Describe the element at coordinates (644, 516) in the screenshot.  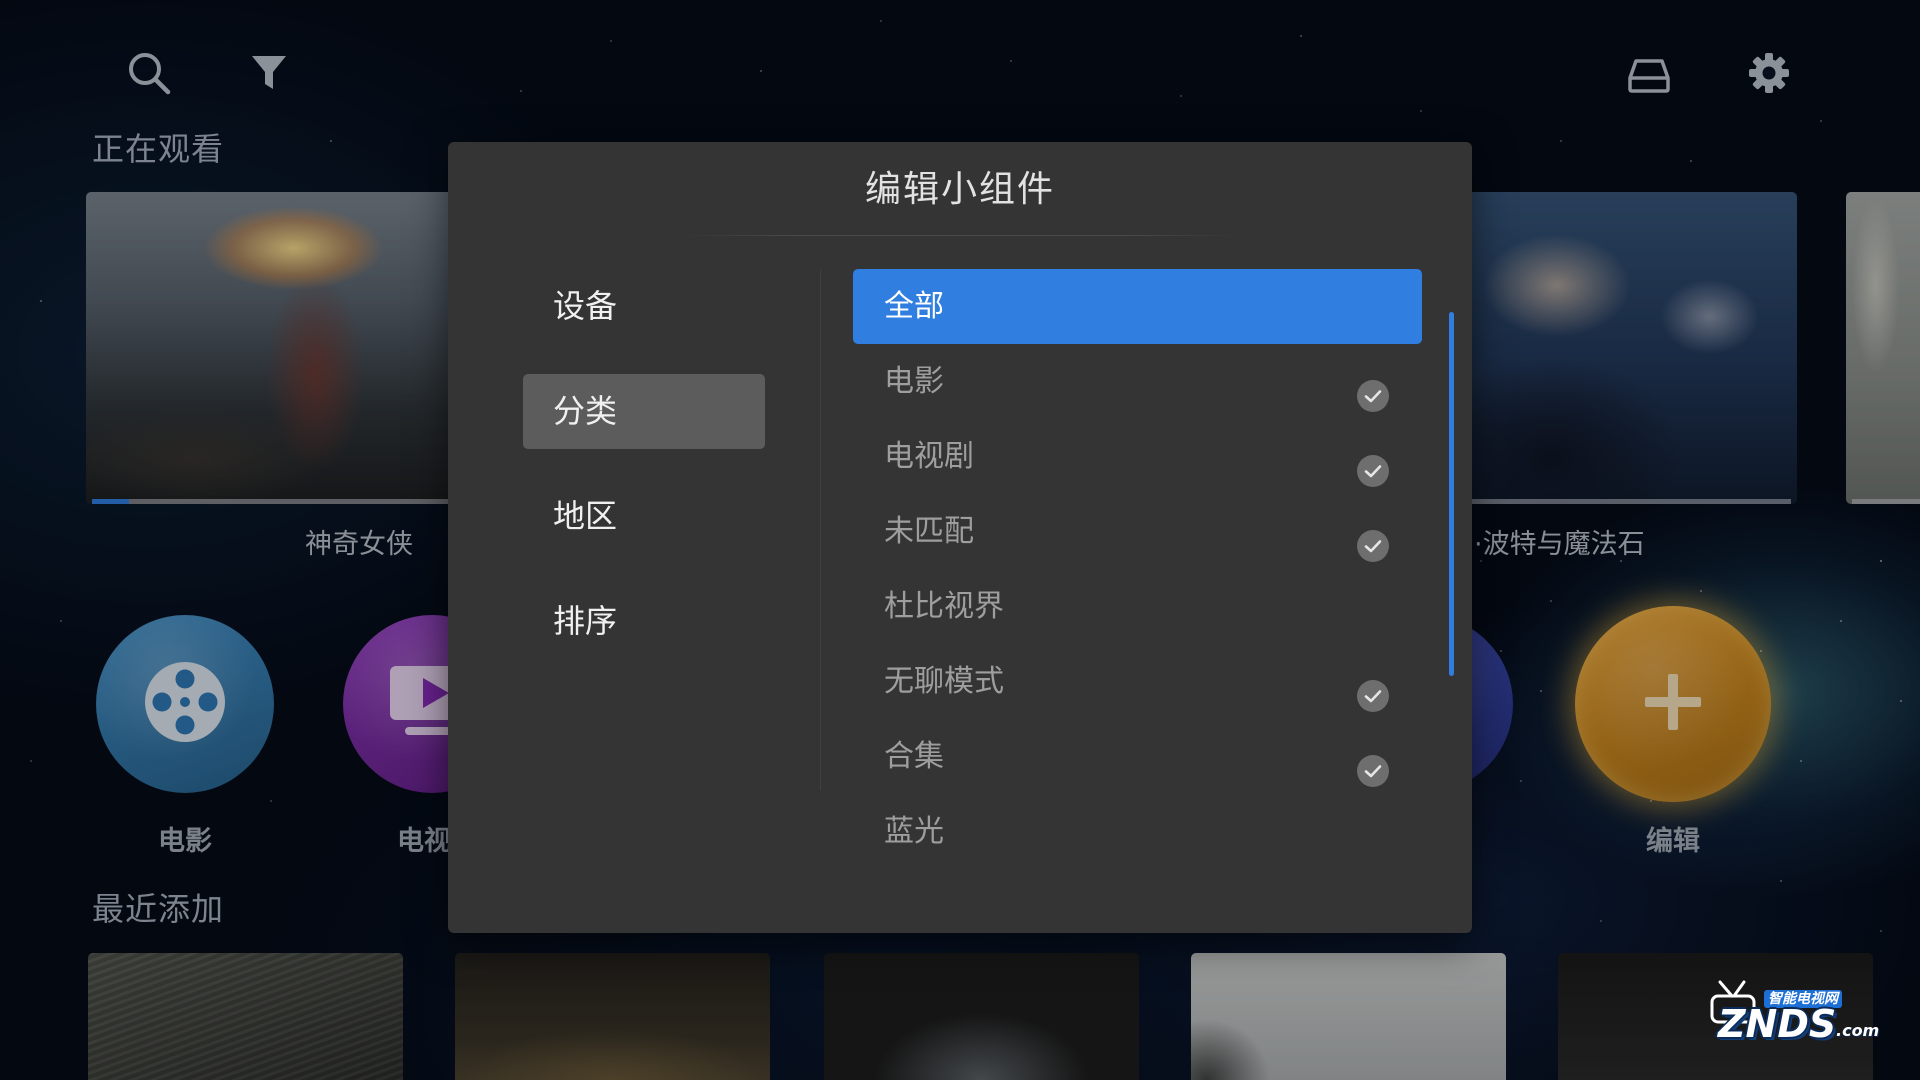
I see `tab-region: 地区` at that location.